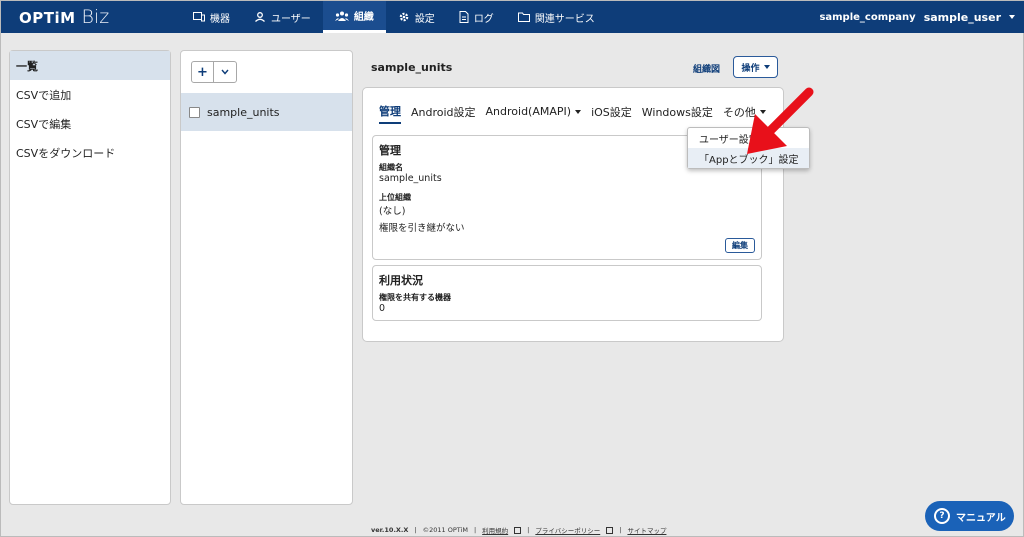  What do you see at coordinates (483, 19) in the screenshot?
I see `nav-logs-label: ログ` at bounding box center [483, 19].